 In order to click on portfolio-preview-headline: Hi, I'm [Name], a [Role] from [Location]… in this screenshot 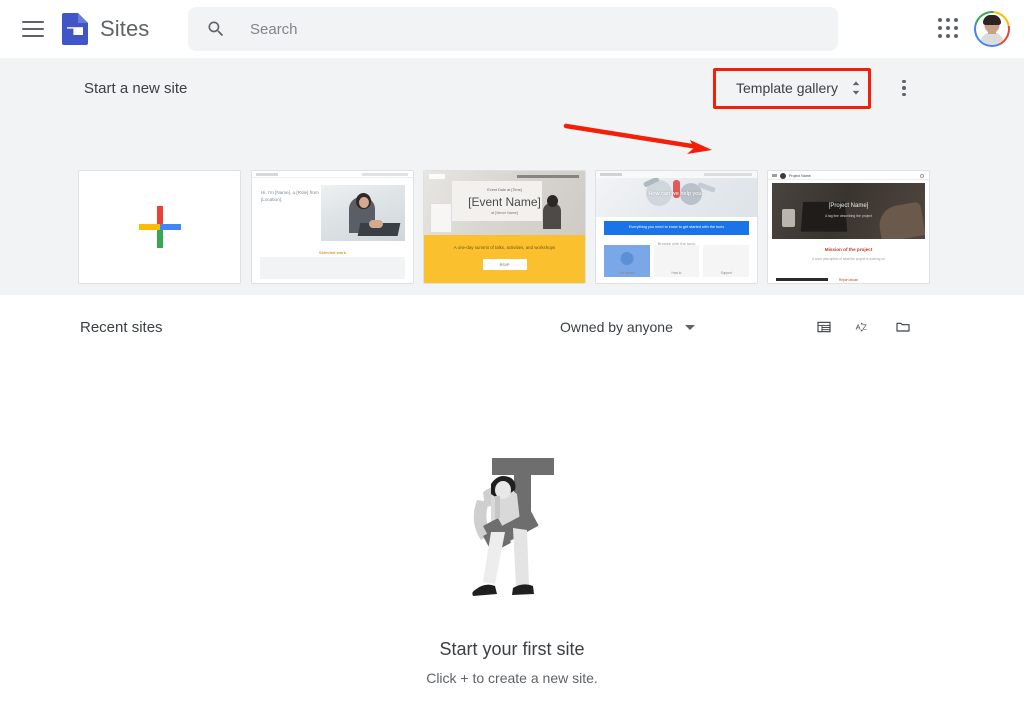, I will do `click(290, 196)`.